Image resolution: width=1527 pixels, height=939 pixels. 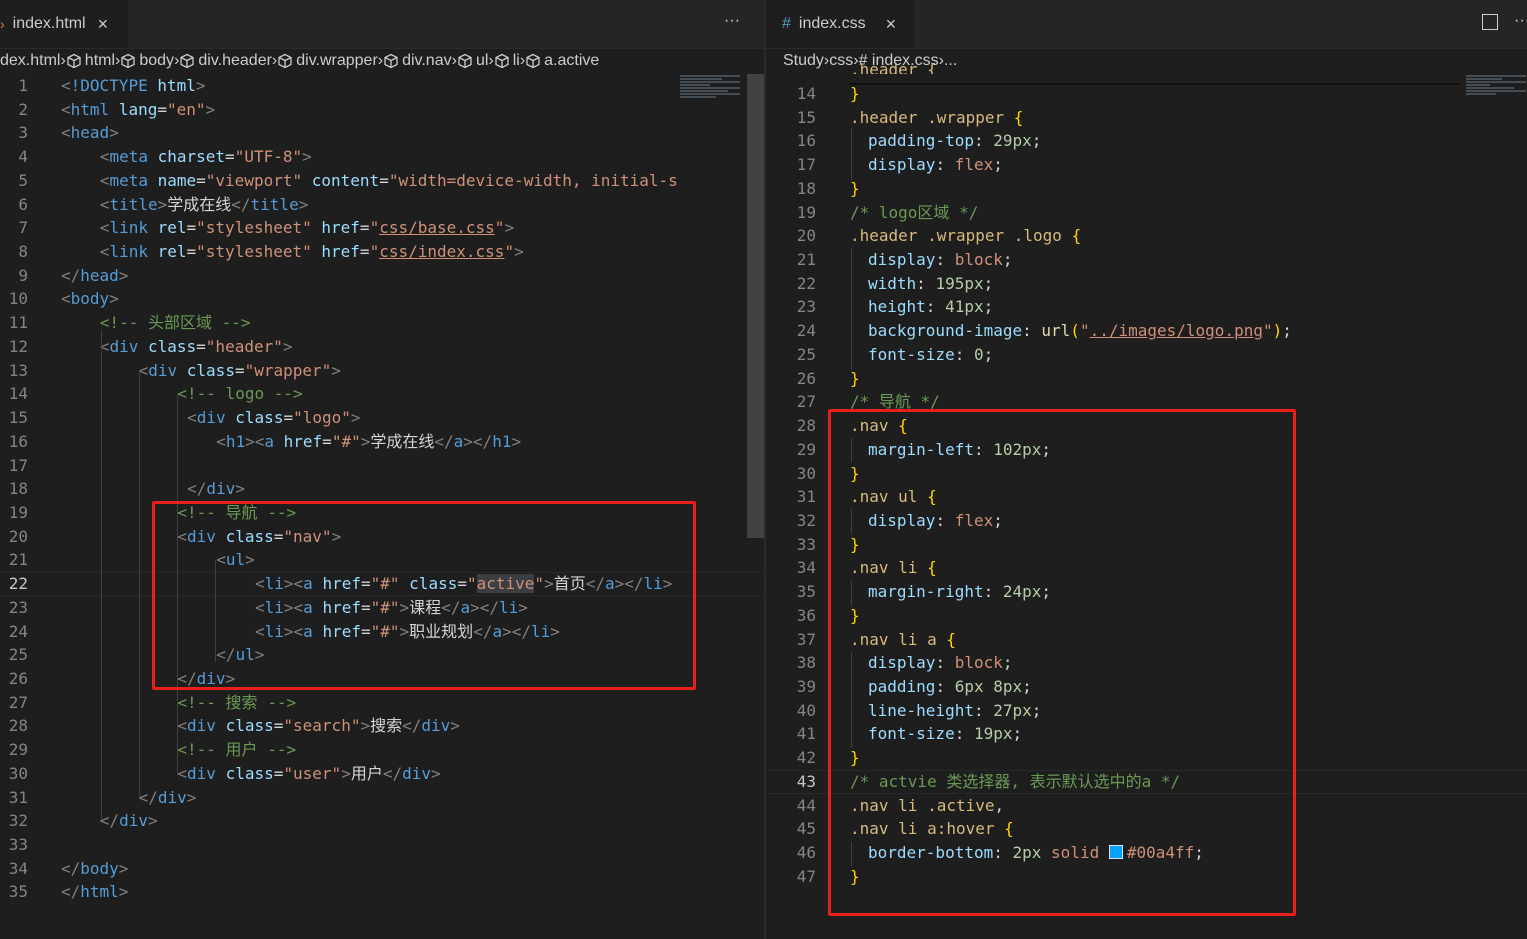 I want to click on line-number: 15, so click(x=18, y=418).